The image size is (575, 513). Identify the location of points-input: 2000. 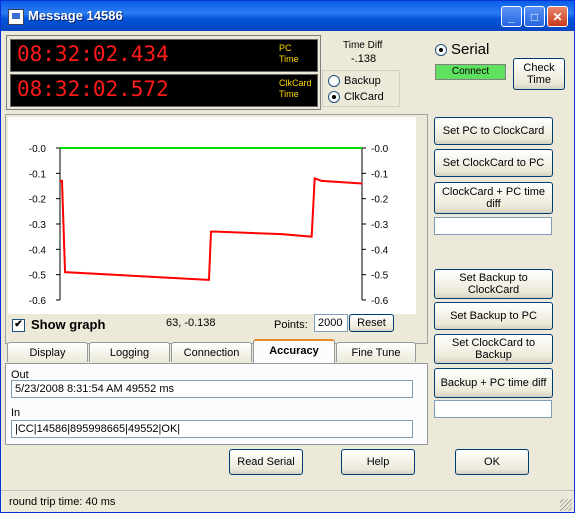
(331, 323).